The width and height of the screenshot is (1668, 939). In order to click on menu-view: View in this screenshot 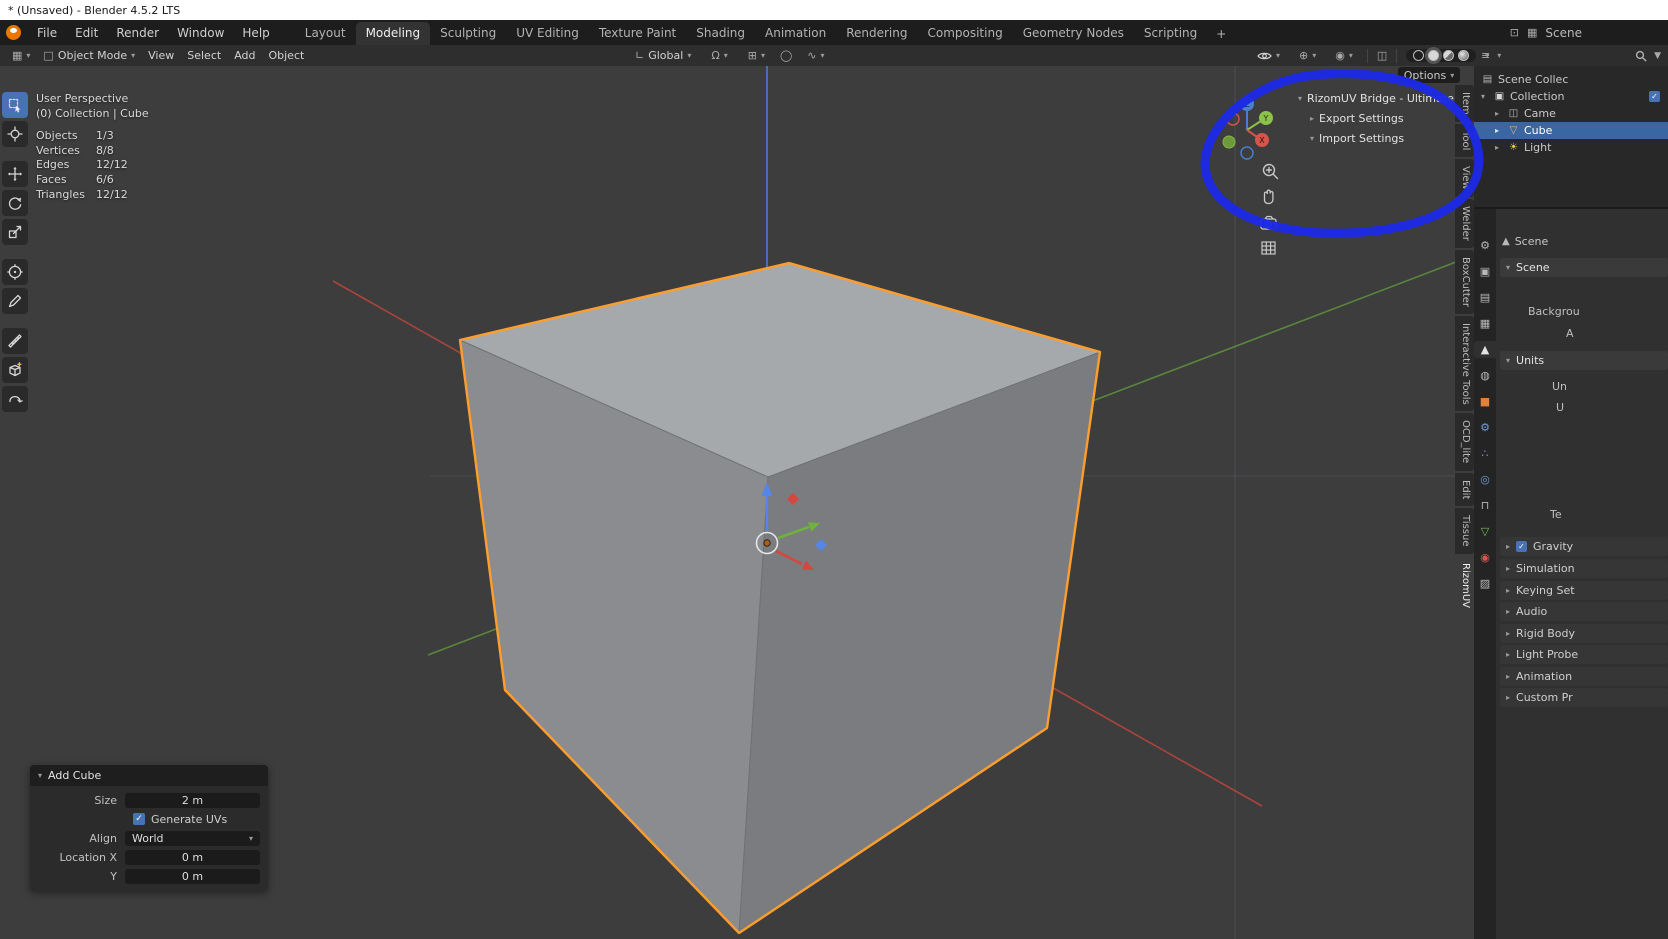, I will do `click(161, 55)`.